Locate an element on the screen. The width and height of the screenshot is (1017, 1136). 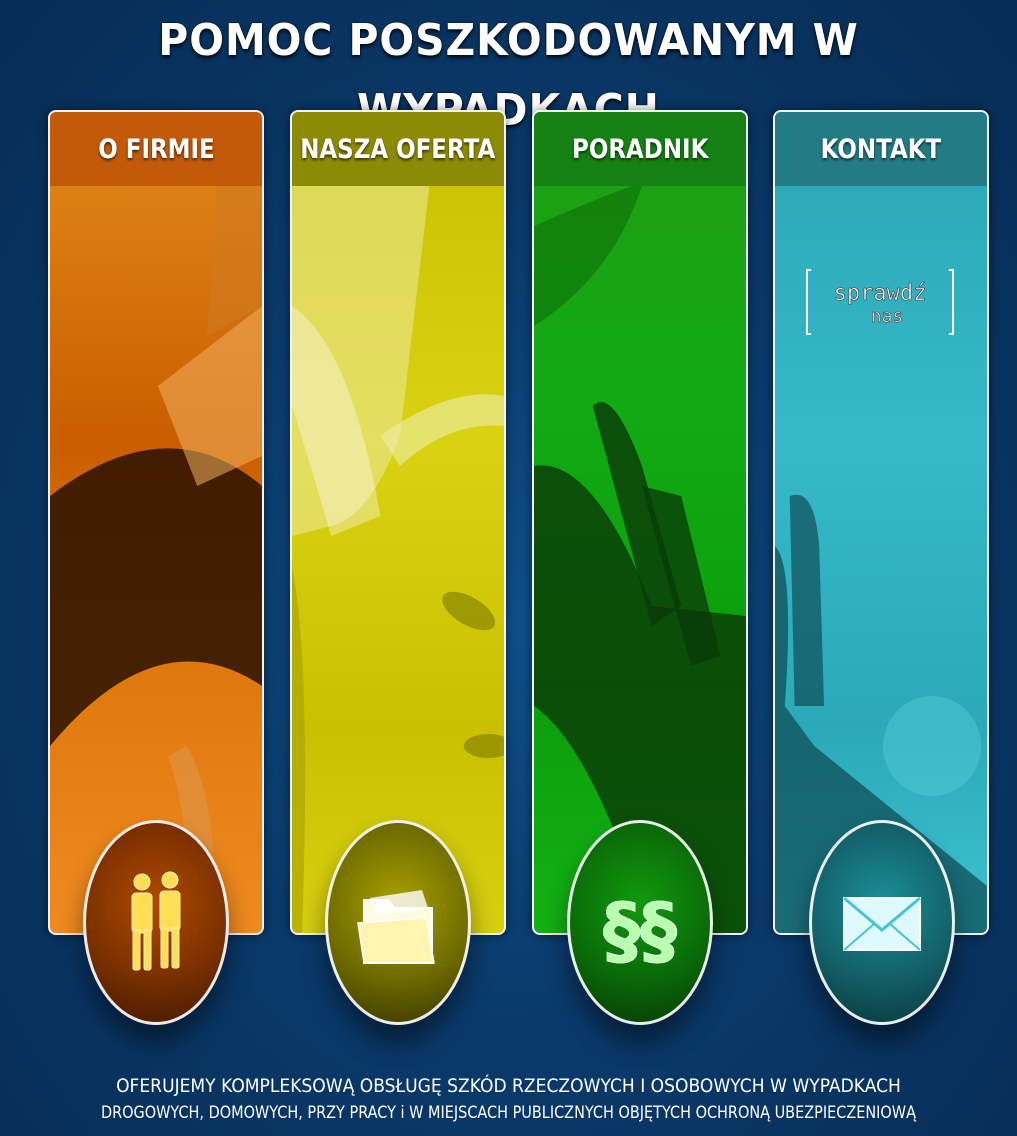
o-firmie-orb is located at coordinates (156, 922).